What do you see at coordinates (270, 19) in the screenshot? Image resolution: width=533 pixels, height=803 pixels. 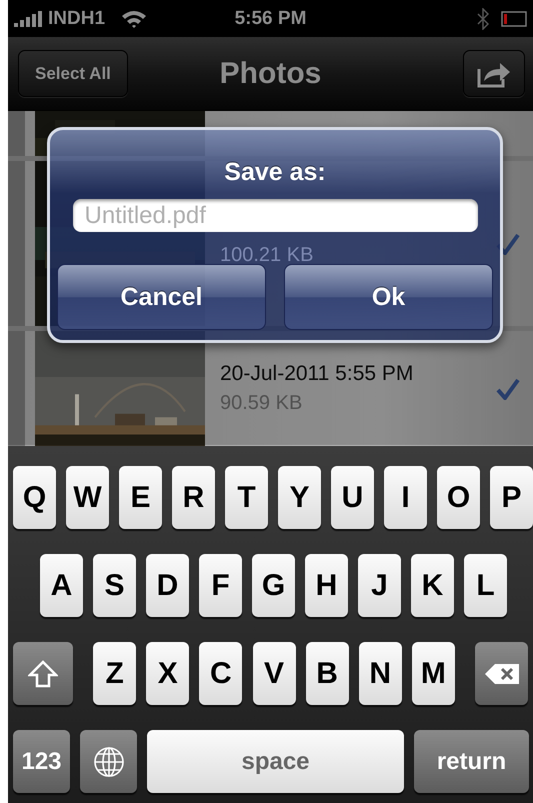 I see `status-time: 5:56 PM` at bounding box center [270, 19].